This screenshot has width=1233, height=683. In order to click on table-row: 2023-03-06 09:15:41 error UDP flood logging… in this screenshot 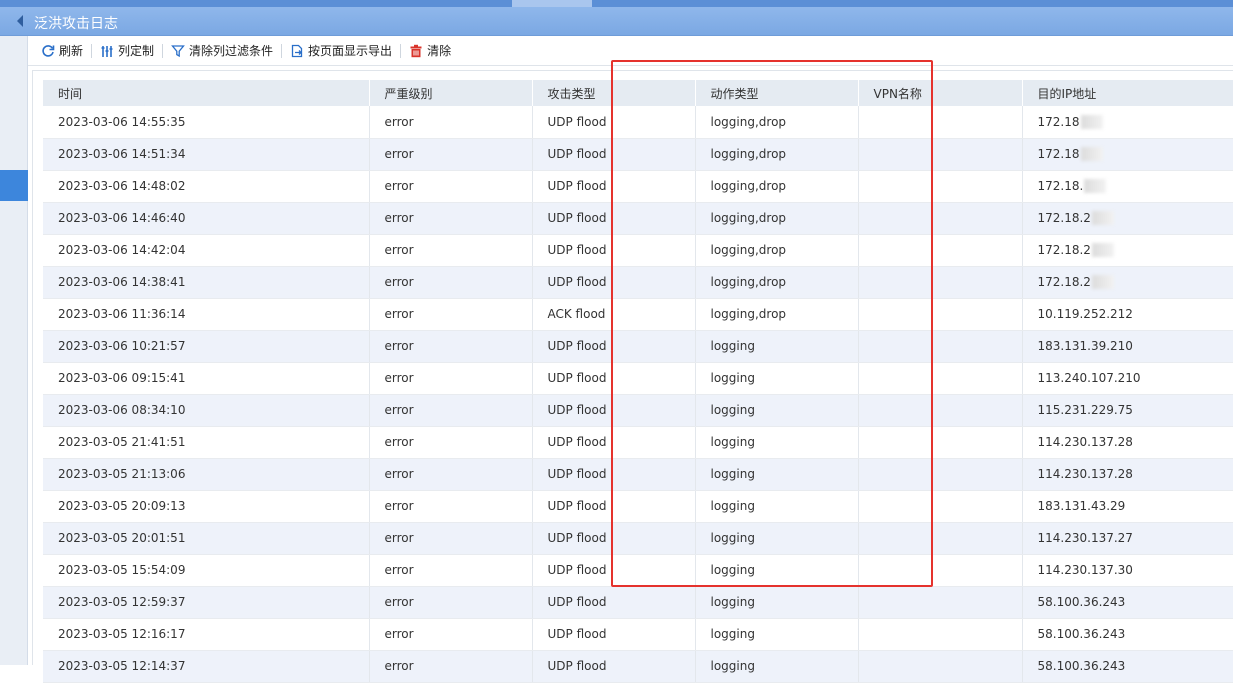, I will do `click(638, 378)`.